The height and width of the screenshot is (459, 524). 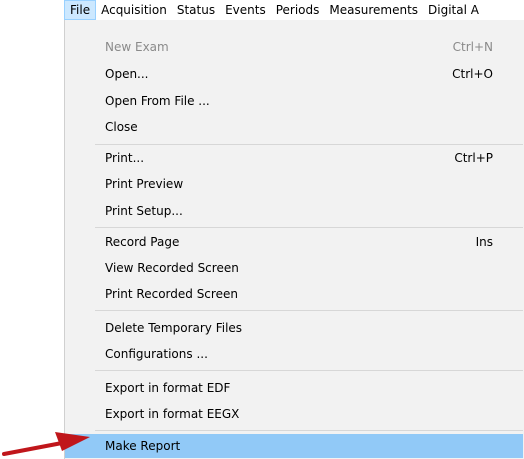 I want to click on menu-item-label: Export in format EEGX, so click(x=172, y=414).